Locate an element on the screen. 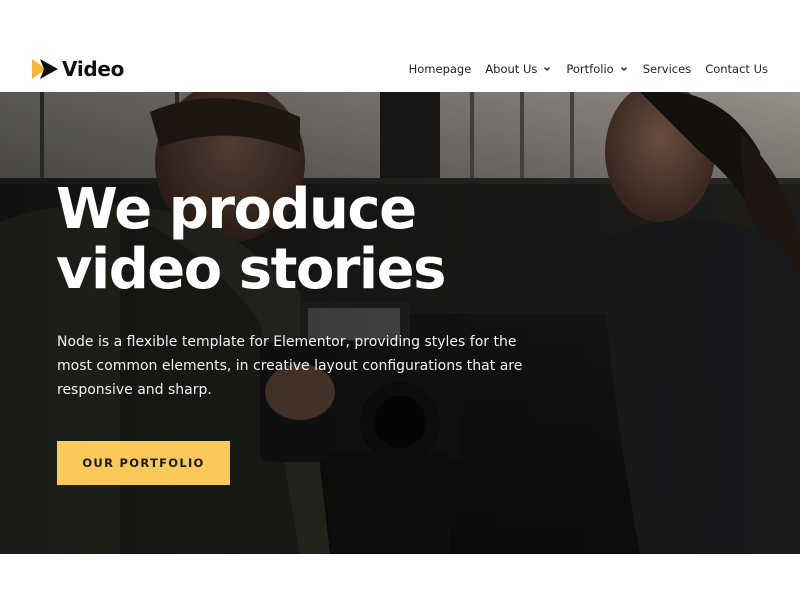  nav-item-services: Services is located at coordinates (667, 69).